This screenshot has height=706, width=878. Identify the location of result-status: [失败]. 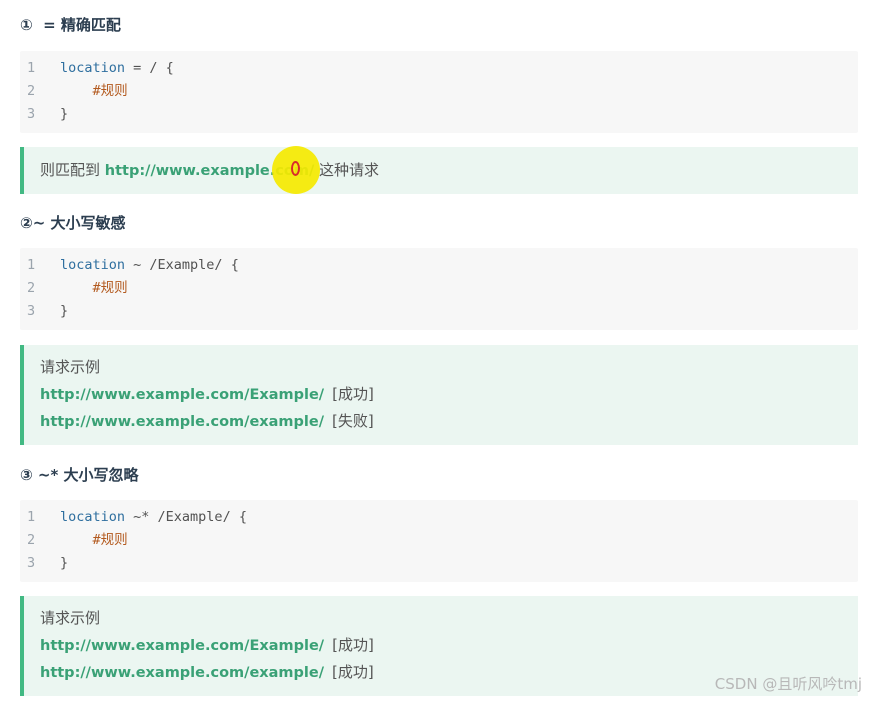
(353, 421).